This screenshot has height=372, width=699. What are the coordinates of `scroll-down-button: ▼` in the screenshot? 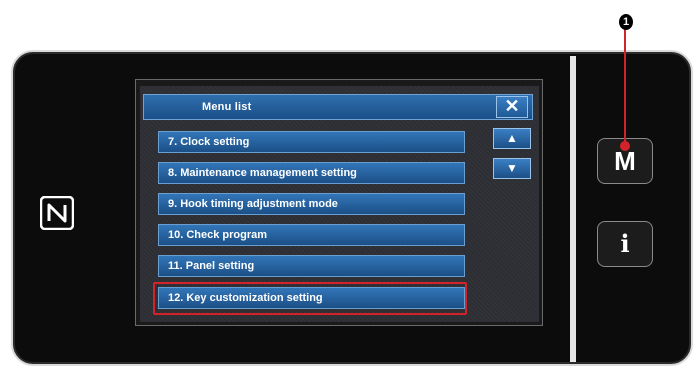 It's located at (512, 168).